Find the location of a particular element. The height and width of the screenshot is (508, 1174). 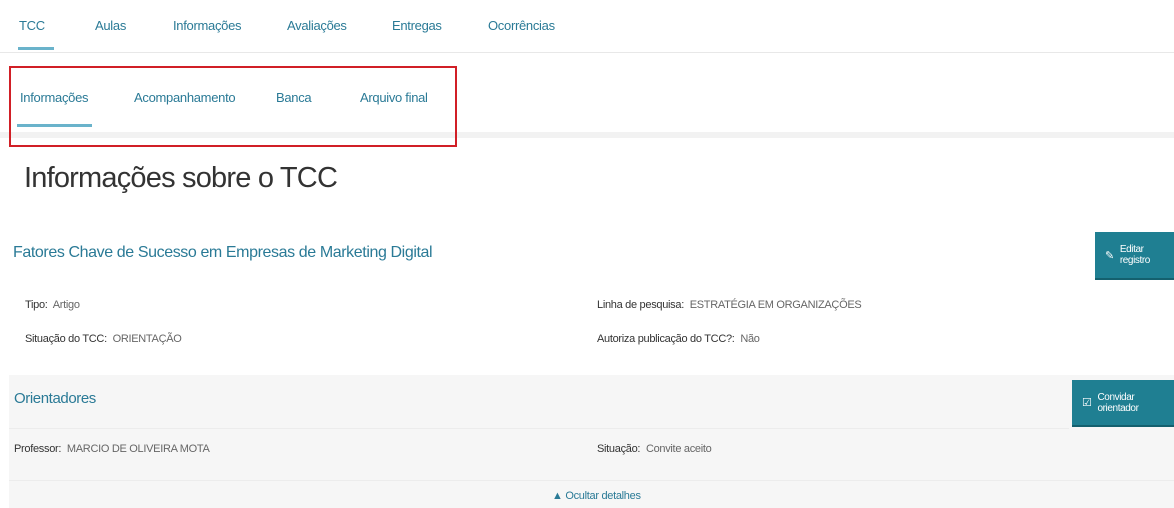

field-linha-label: Linha de pesquisa: is located at coordinates (640, 305).